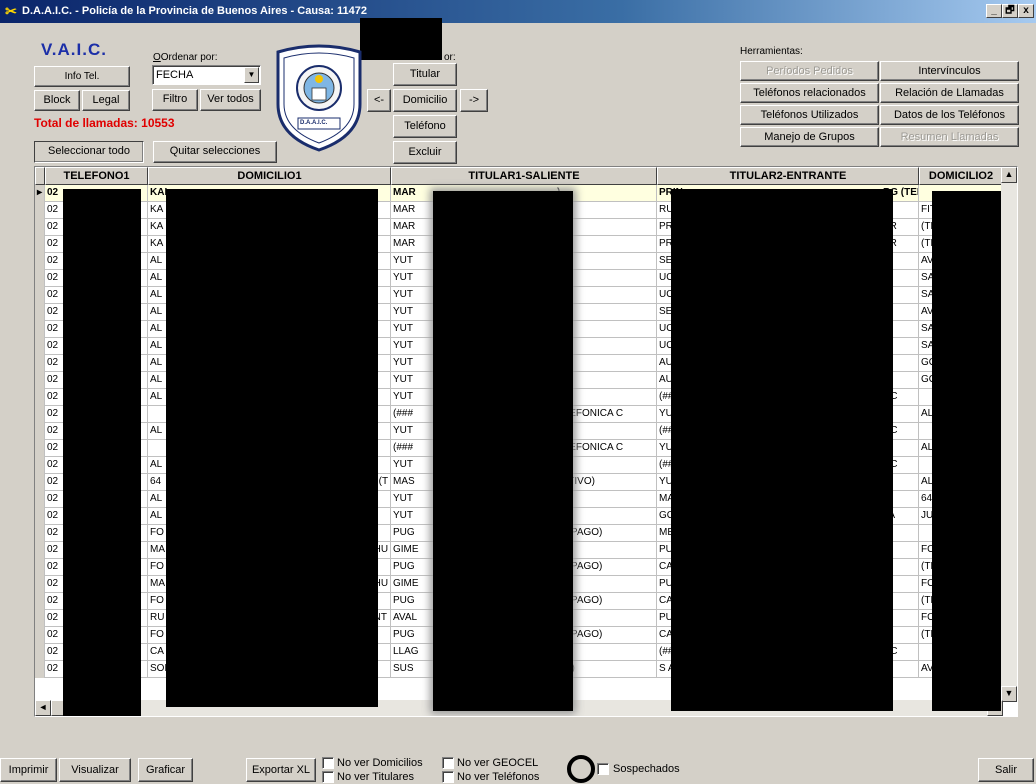 The image size is (1036, 784). I want to click on ver-todos-button: Ver todos, so click(230, 100).